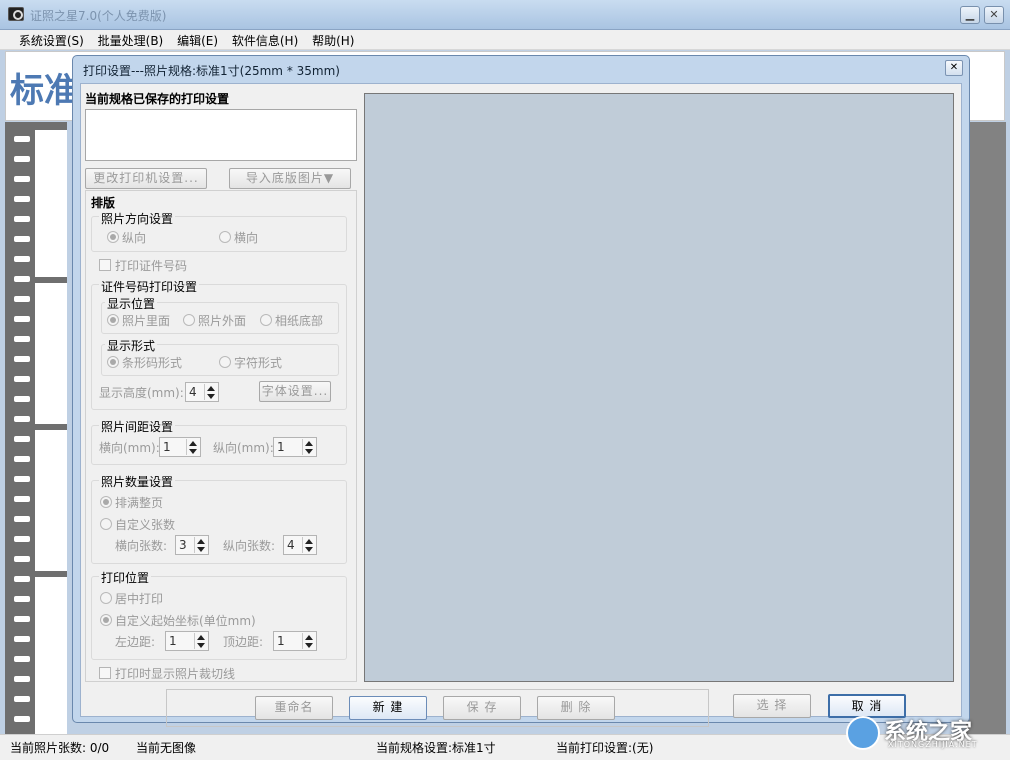 This screenshot has width=1010, height=760. Describe the element at coordinates (187, 641) in the screenshot. I see `left-margin-stepper: 1` at that location.